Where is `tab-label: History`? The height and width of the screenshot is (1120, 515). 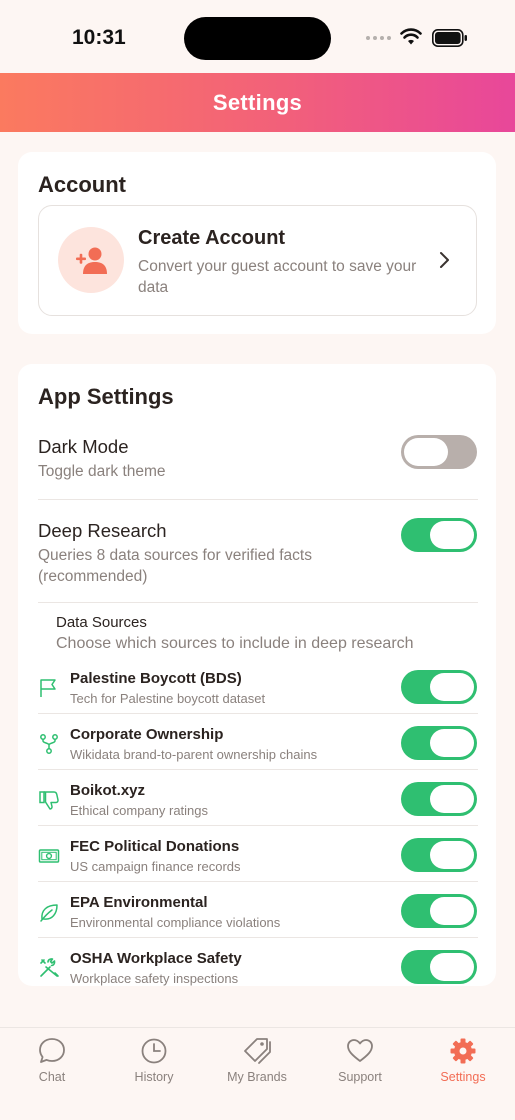
tab-label: History is located at coordinates (154, 1077).